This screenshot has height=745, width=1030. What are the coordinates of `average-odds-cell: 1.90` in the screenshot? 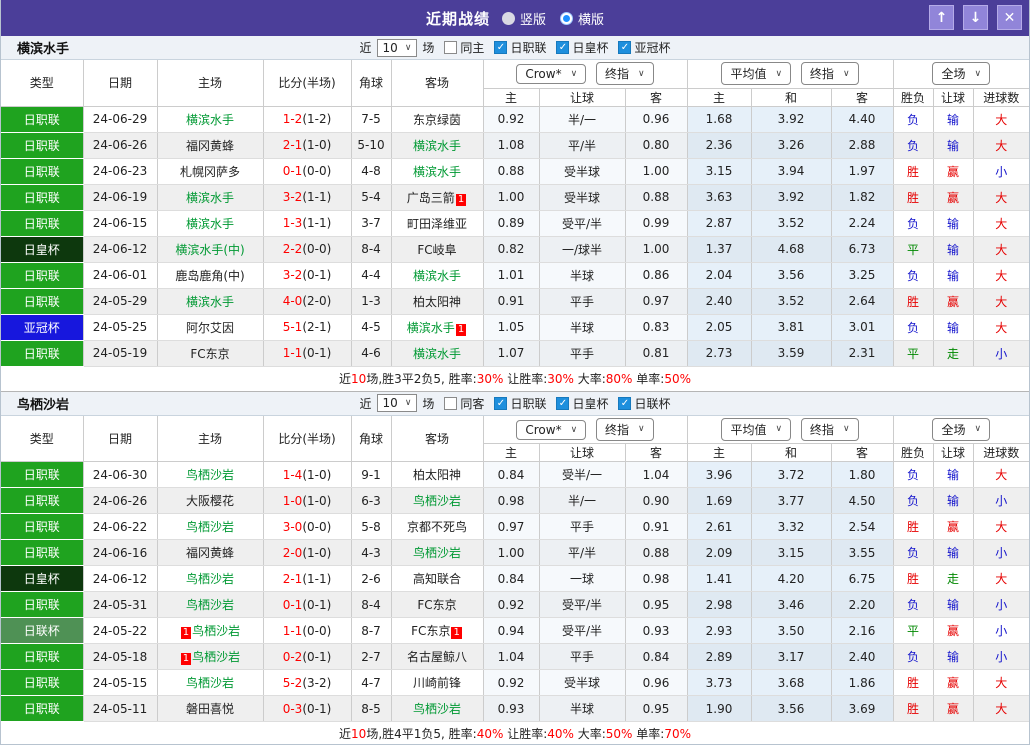 It's located at (719, 708).